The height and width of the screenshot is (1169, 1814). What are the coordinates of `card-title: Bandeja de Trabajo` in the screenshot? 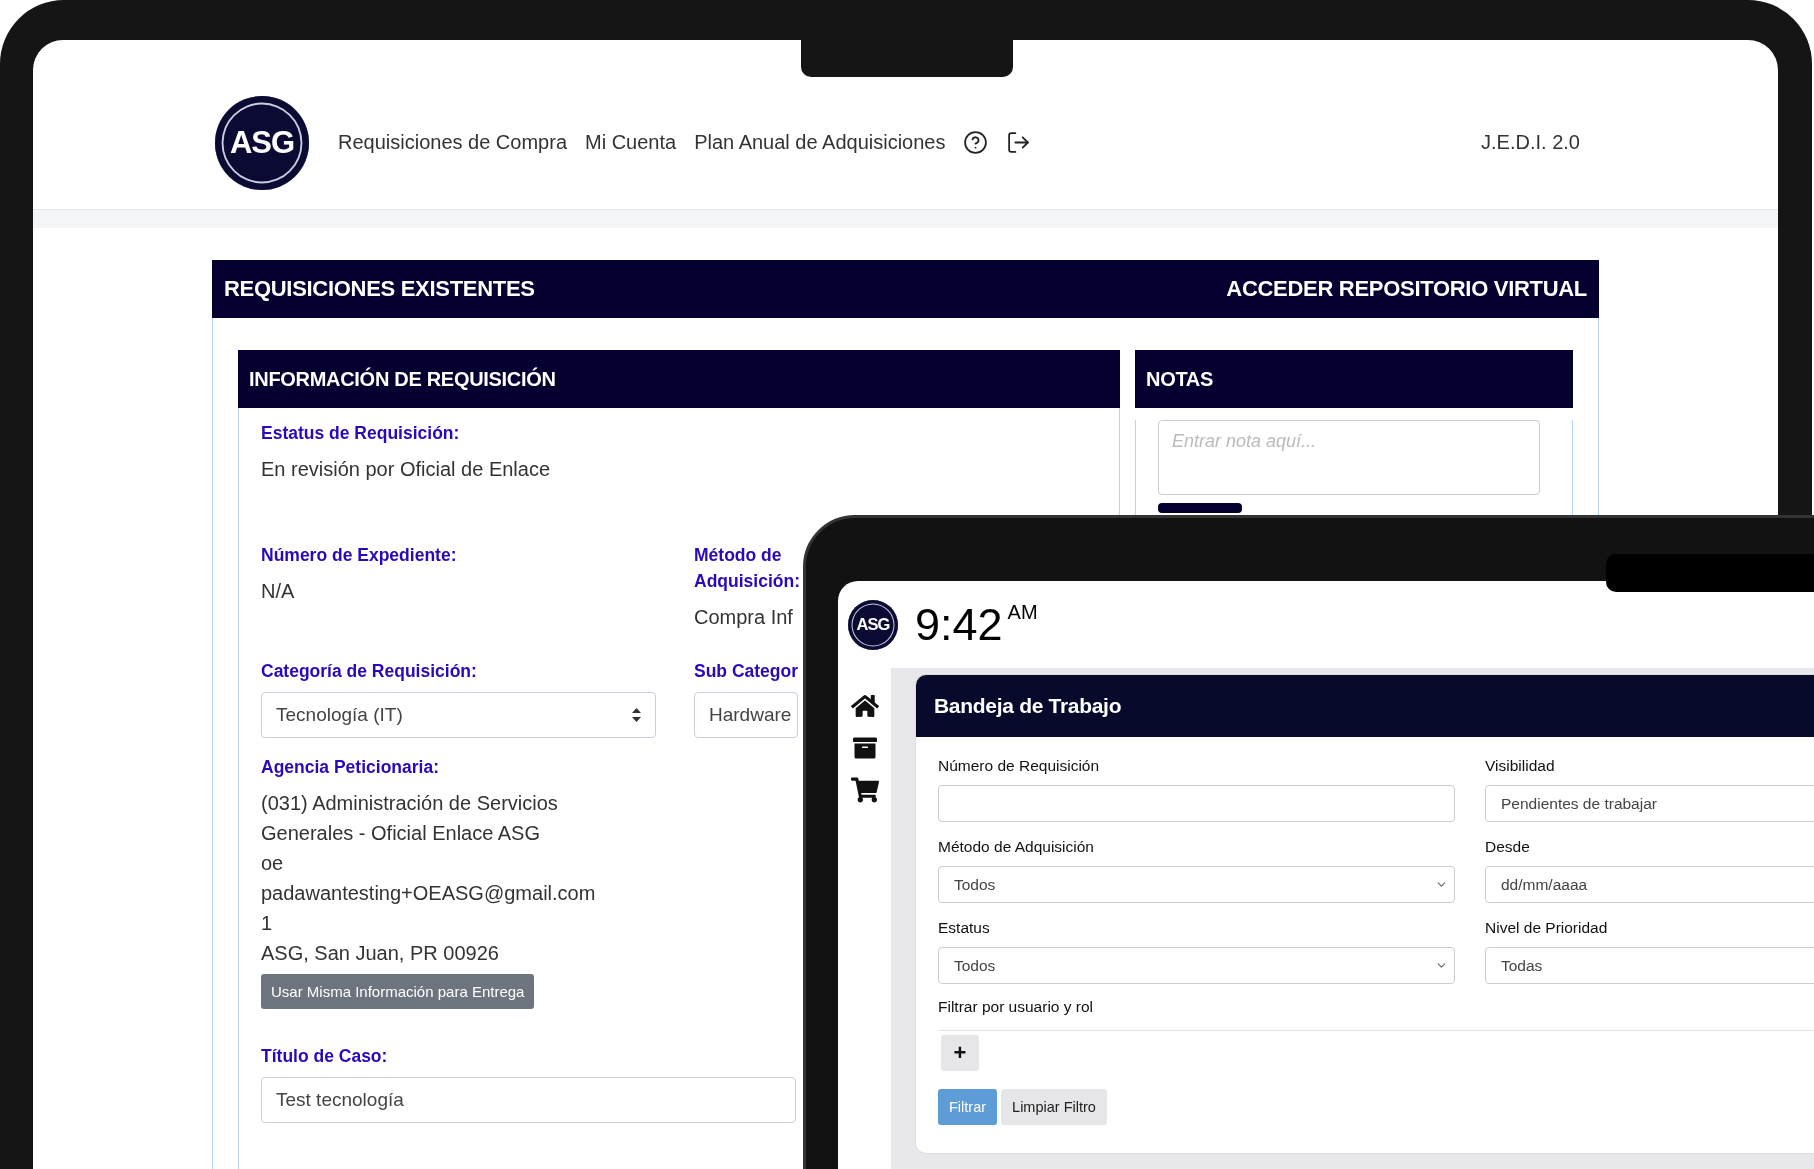 It's located at (1028, 706).